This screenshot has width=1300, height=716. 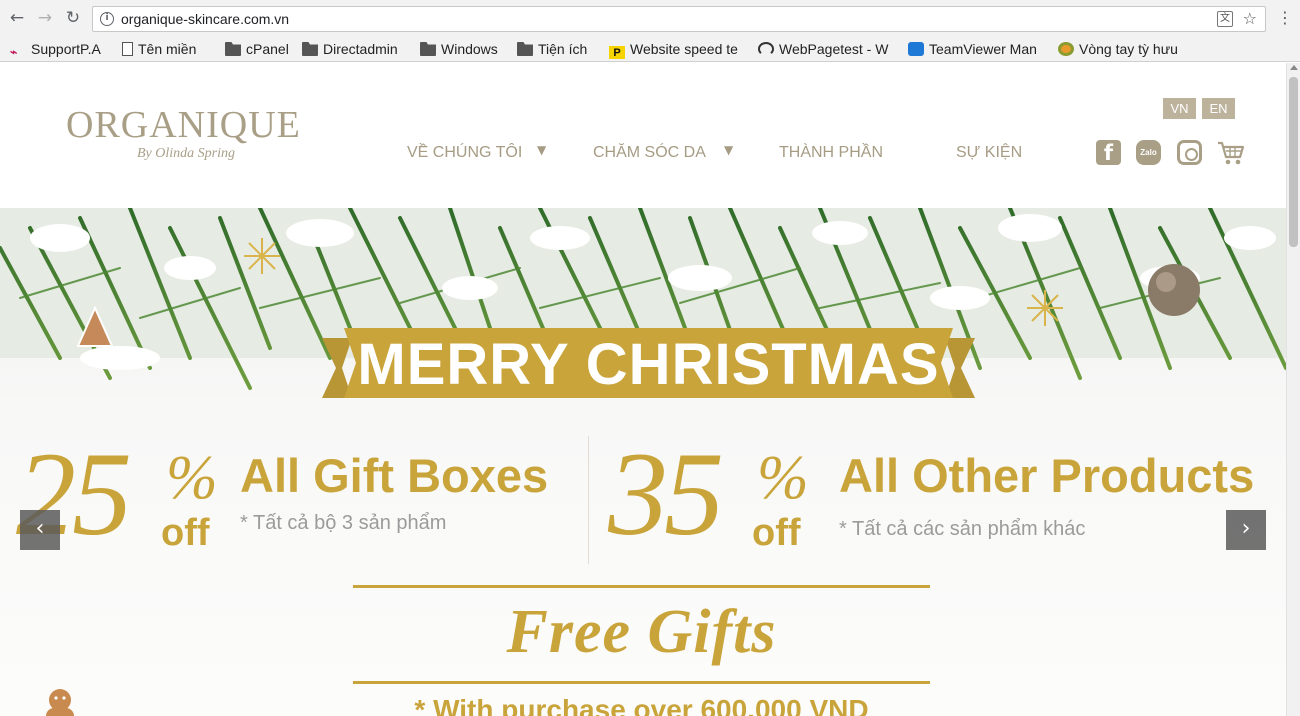 What do you see at coordinates (17, 18) in the screenshot?
I see `back-icon: ←` at bounding box center [17, 18].